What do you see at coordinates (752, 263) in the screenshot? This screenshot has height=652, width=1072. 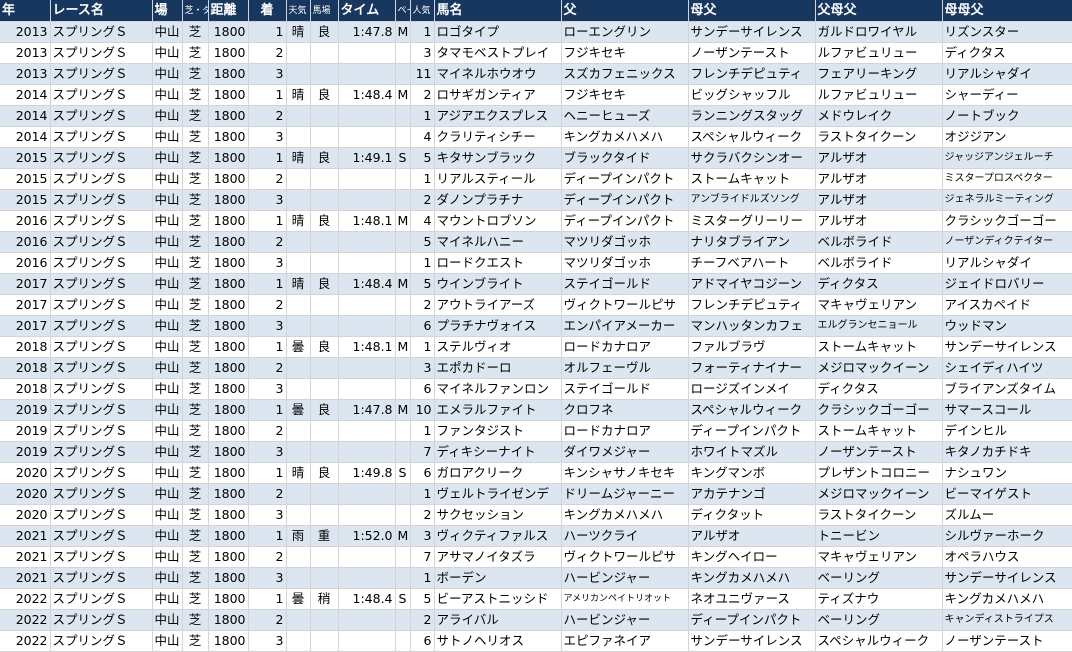 I see `broodmare-sire-cell: チーフベアハート` at bounding box center [752, 263].